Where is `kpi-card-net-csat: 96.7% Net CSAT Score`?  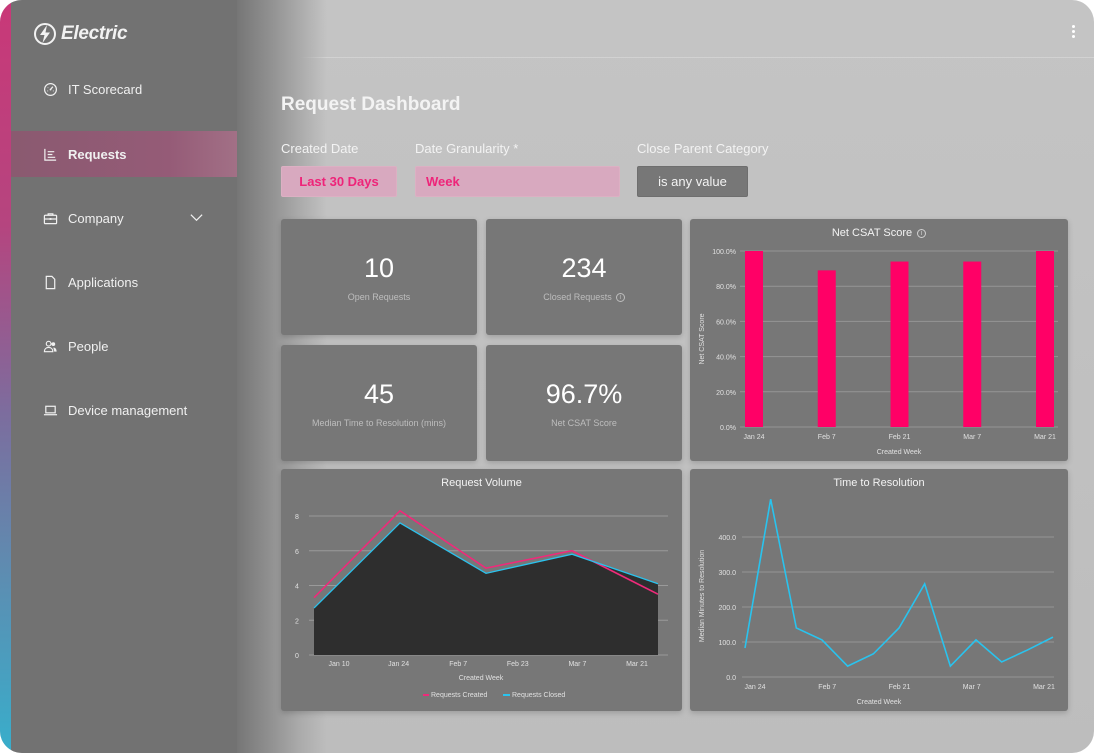
kpi-card-net-csat: 96.7% Net CSAT Score is located at coordinates (584, 403).